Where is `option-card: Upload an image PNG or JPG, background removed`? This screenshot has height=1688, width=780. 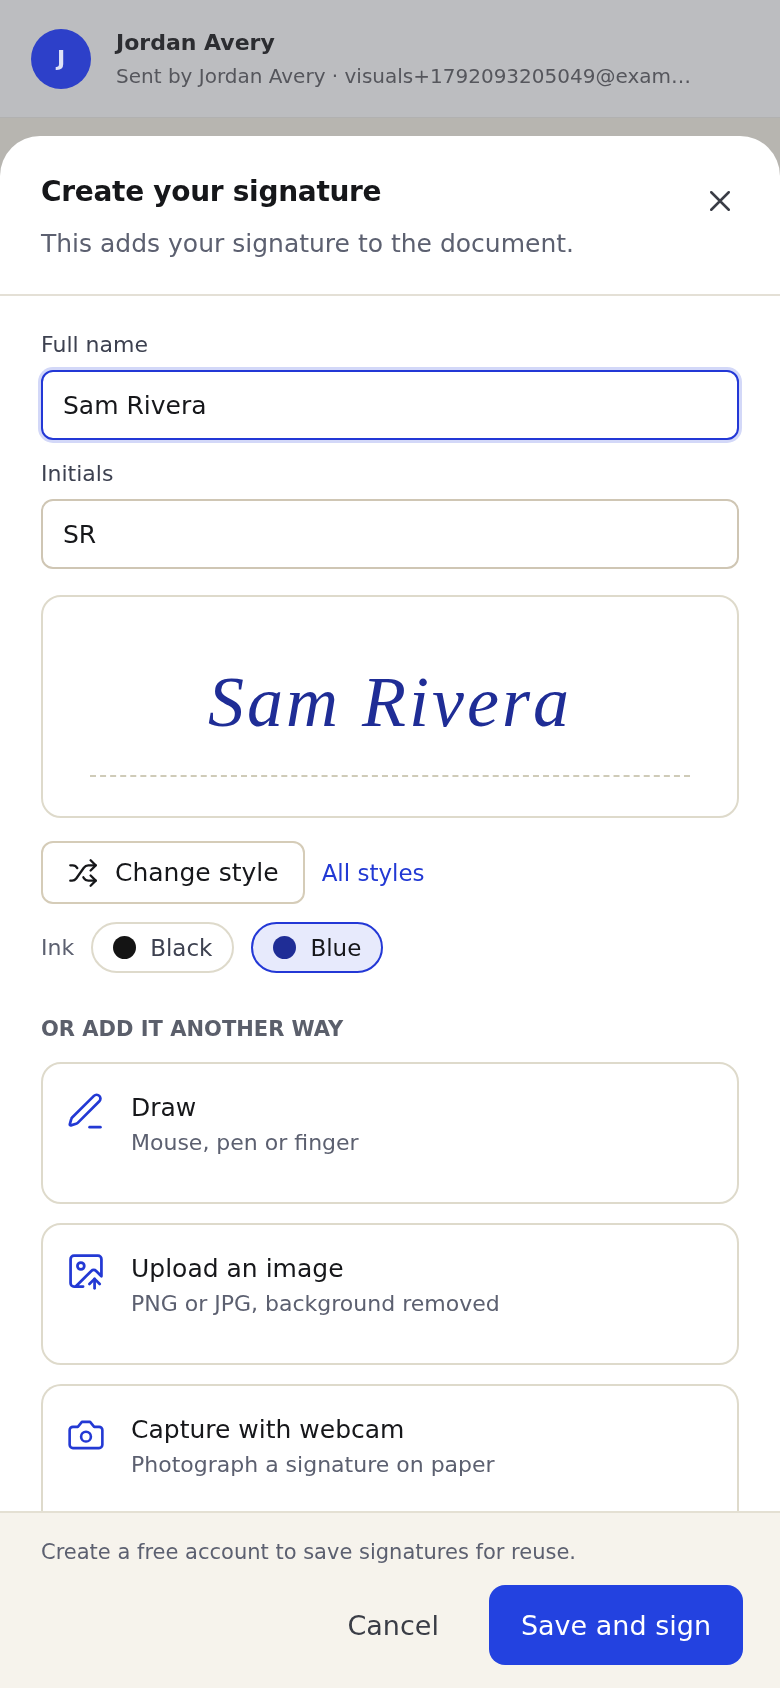
option-card: Upload an image PNG or JPG, background removed is located at coordinates (390, 1294).